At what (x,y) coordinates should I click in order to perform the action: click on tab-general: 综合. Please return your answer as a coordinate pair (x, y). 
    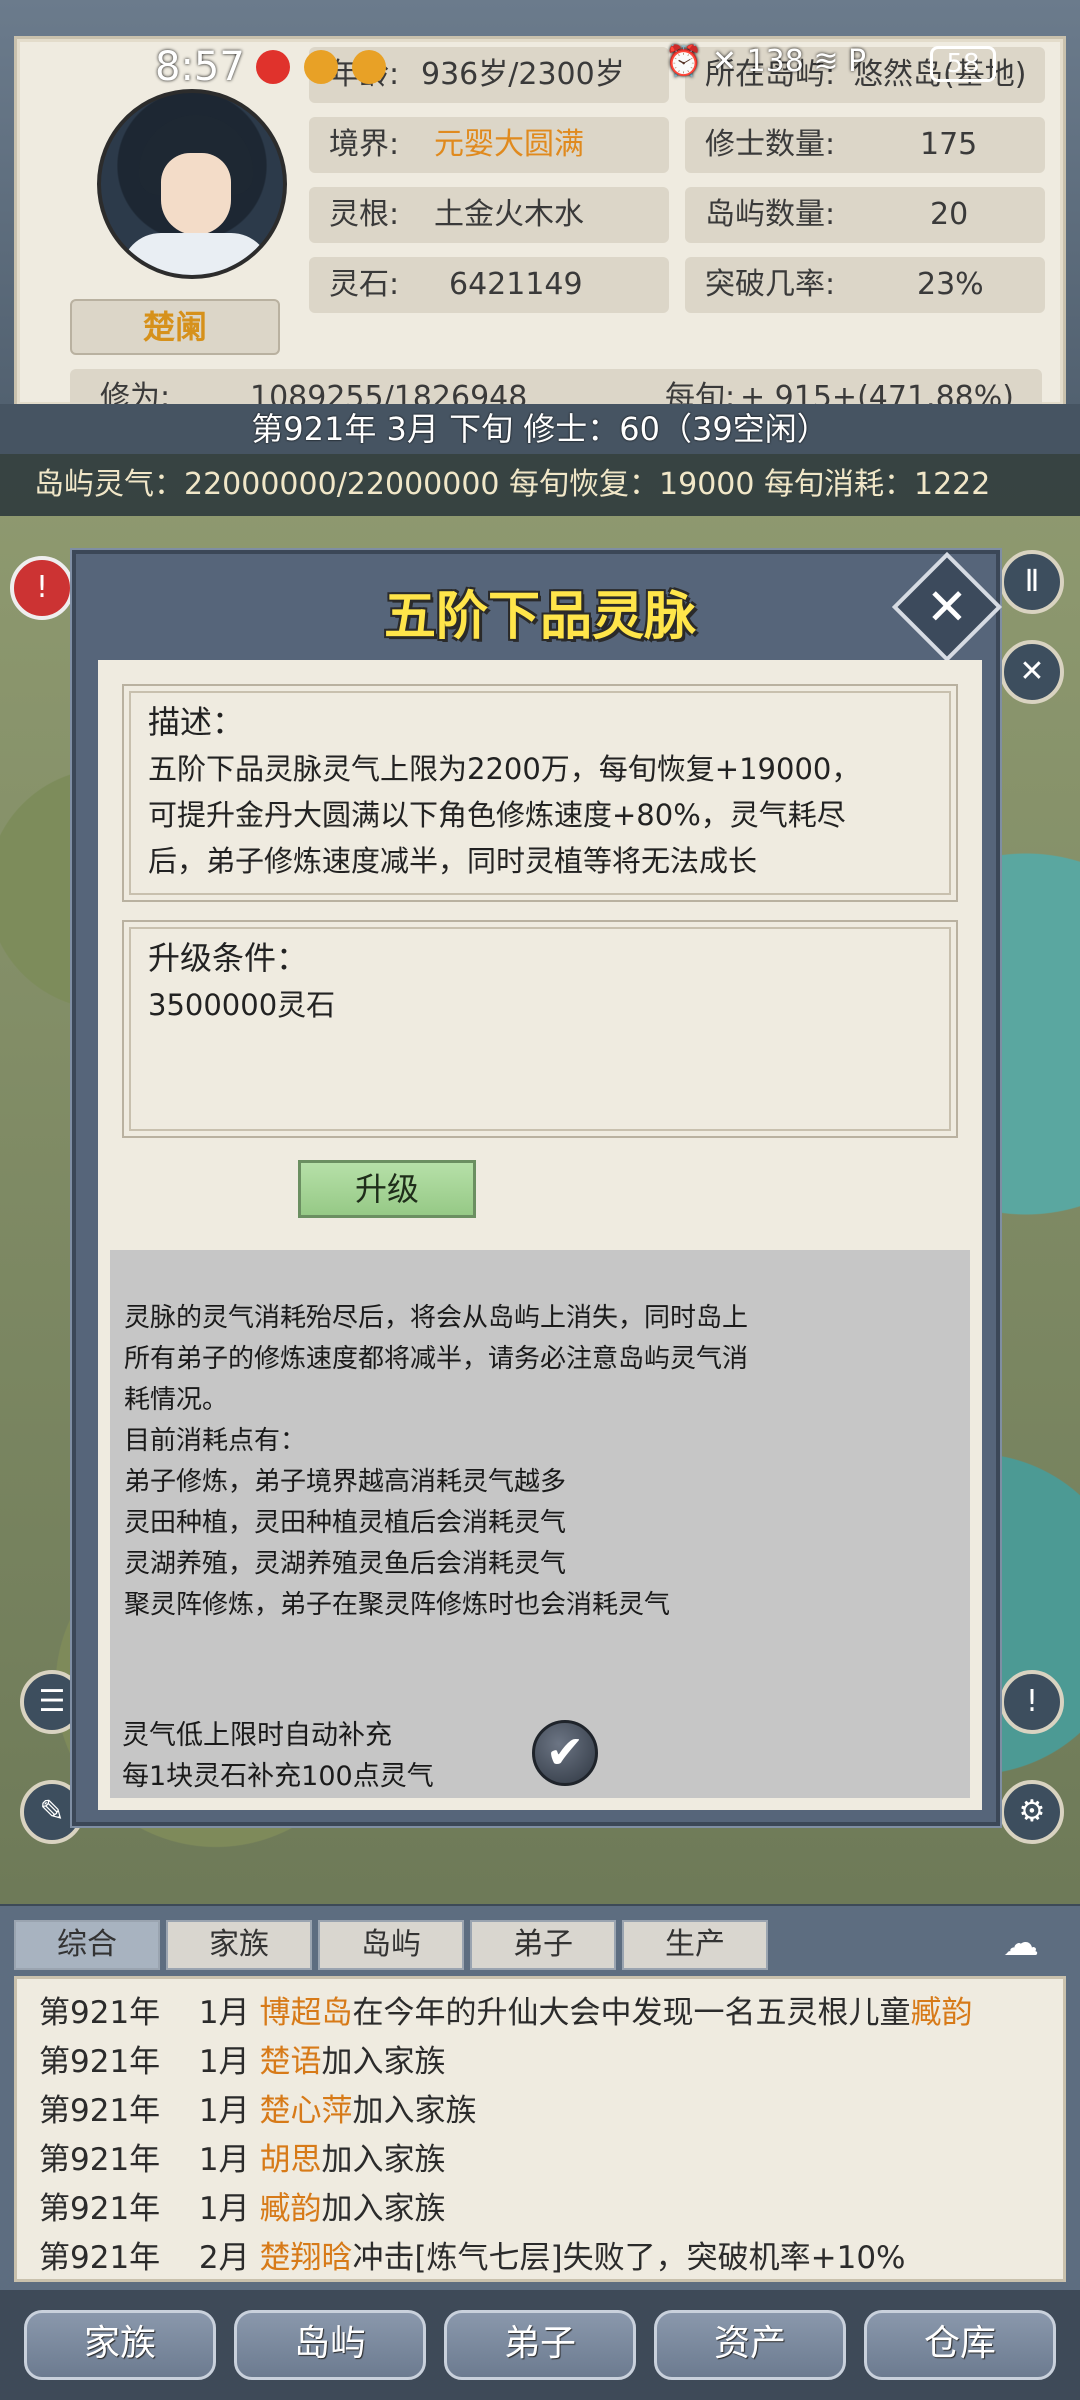
    Looking at the image, I should click on (87, 1945).